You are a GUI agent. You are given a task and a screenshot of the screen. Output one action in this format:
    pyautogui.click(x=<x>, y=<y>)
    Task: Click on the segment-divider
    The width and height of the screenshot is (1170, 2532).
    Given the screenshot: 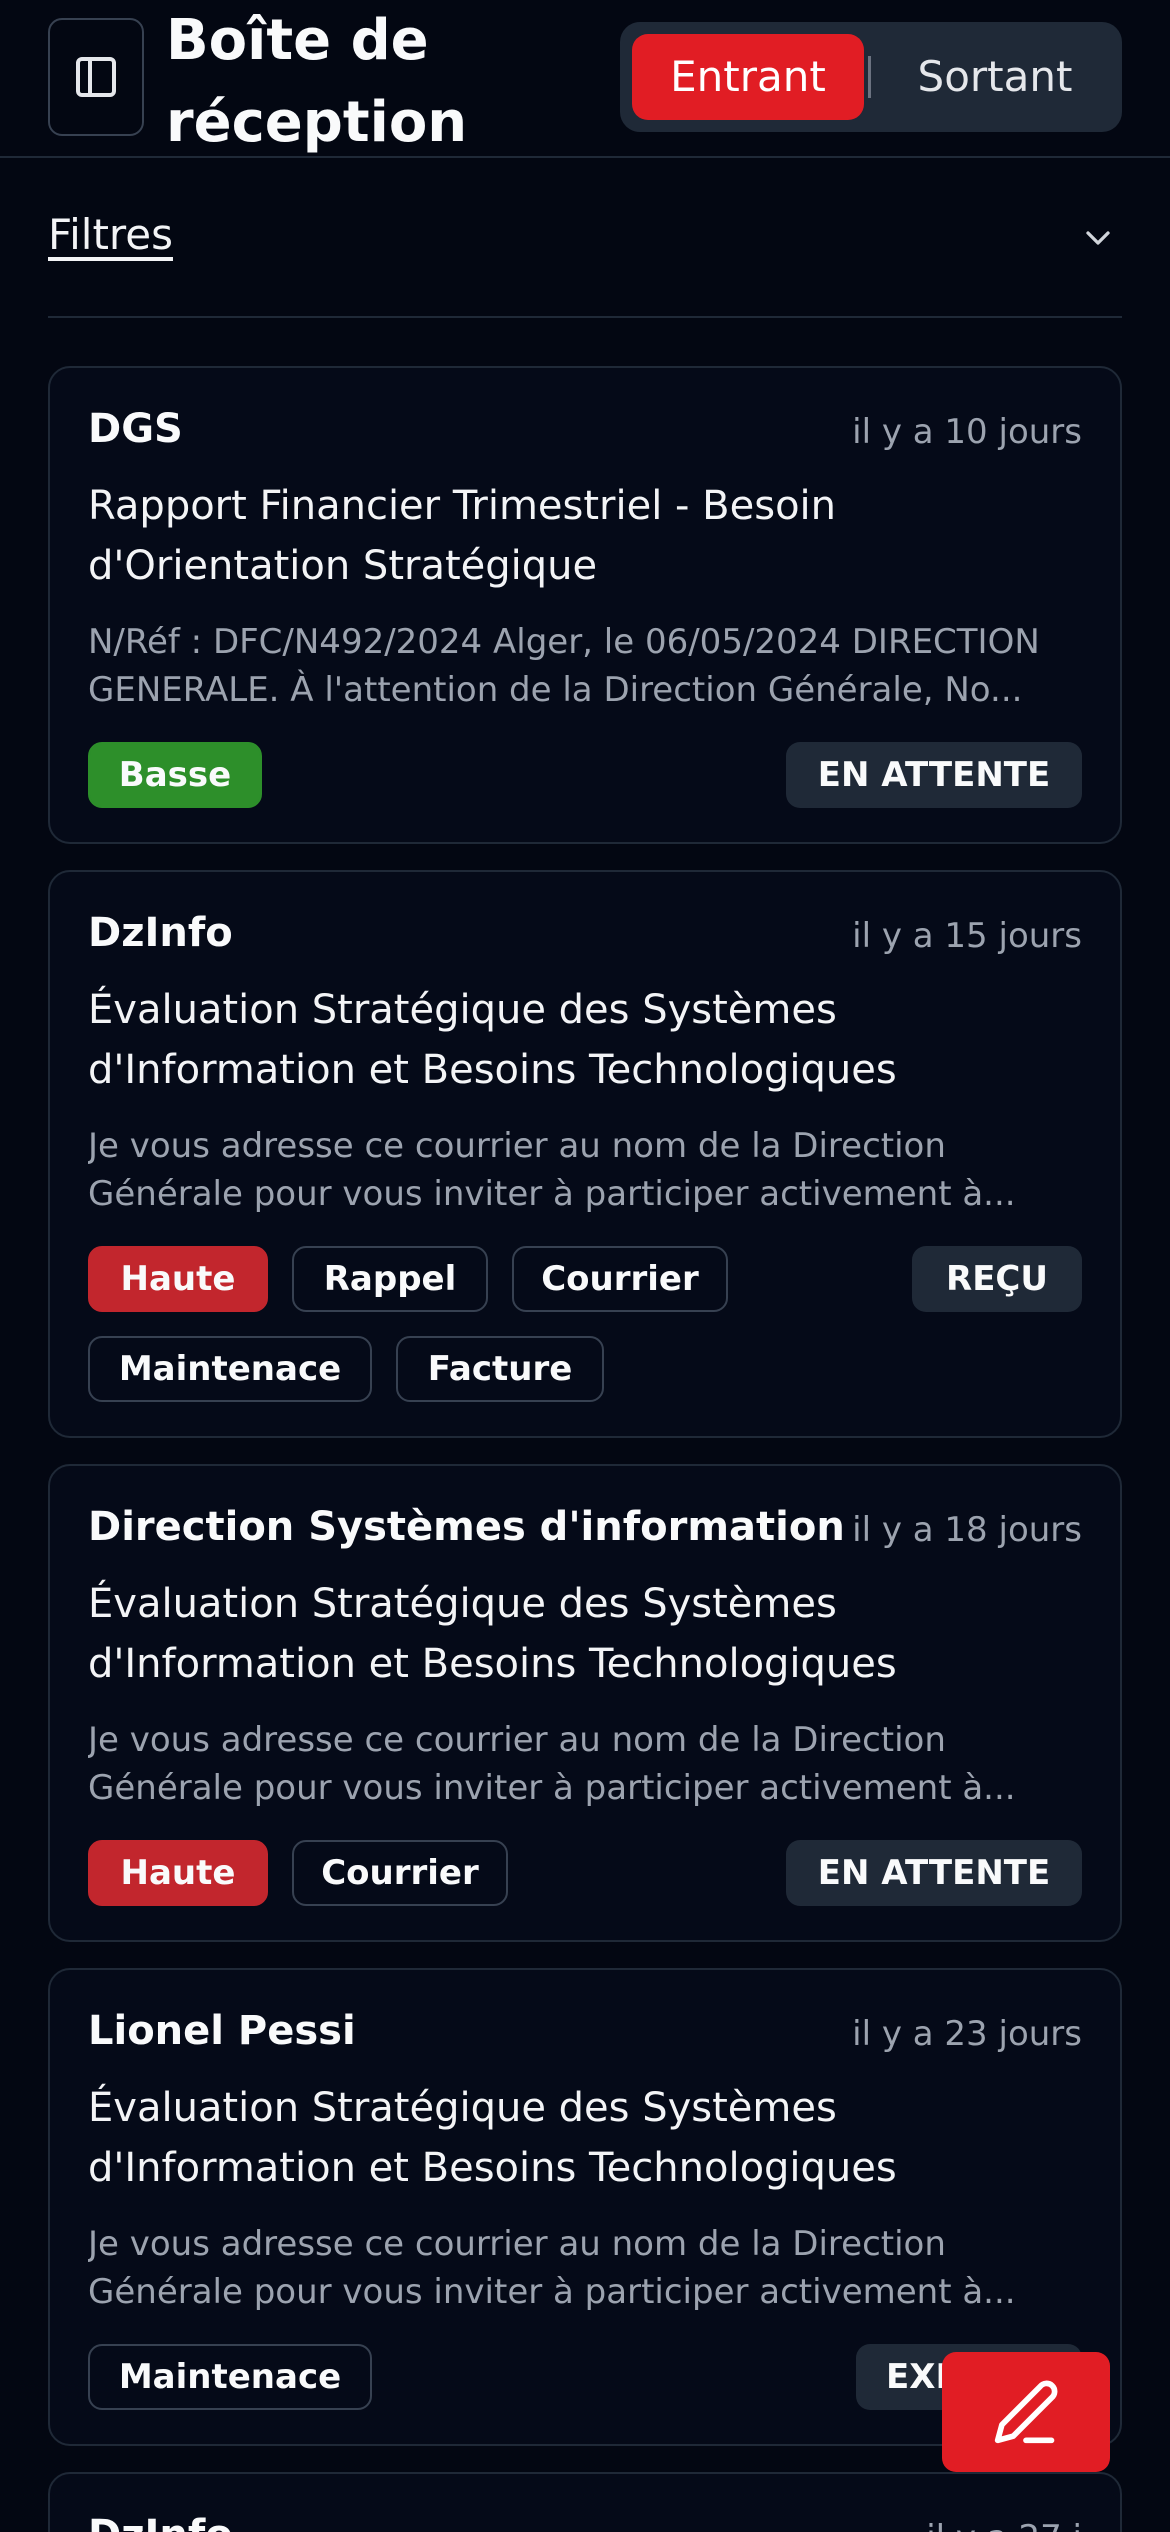 What is the action you would take?
    pyautogui.click(x=869, y=77)
    